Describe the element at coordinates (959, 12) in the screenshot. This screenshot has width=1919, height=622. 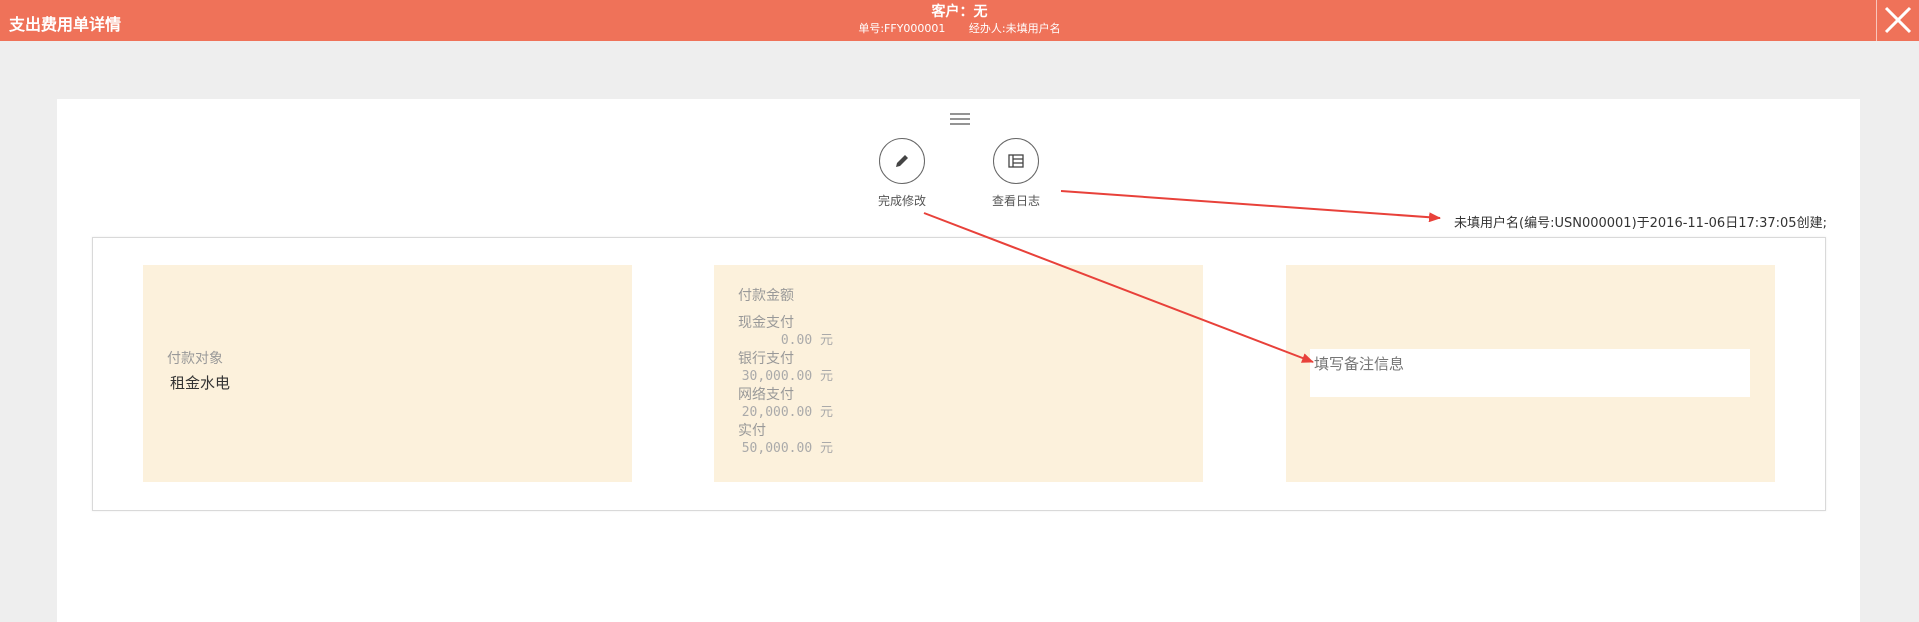
I see `customer-label: 客户：无` at that location.